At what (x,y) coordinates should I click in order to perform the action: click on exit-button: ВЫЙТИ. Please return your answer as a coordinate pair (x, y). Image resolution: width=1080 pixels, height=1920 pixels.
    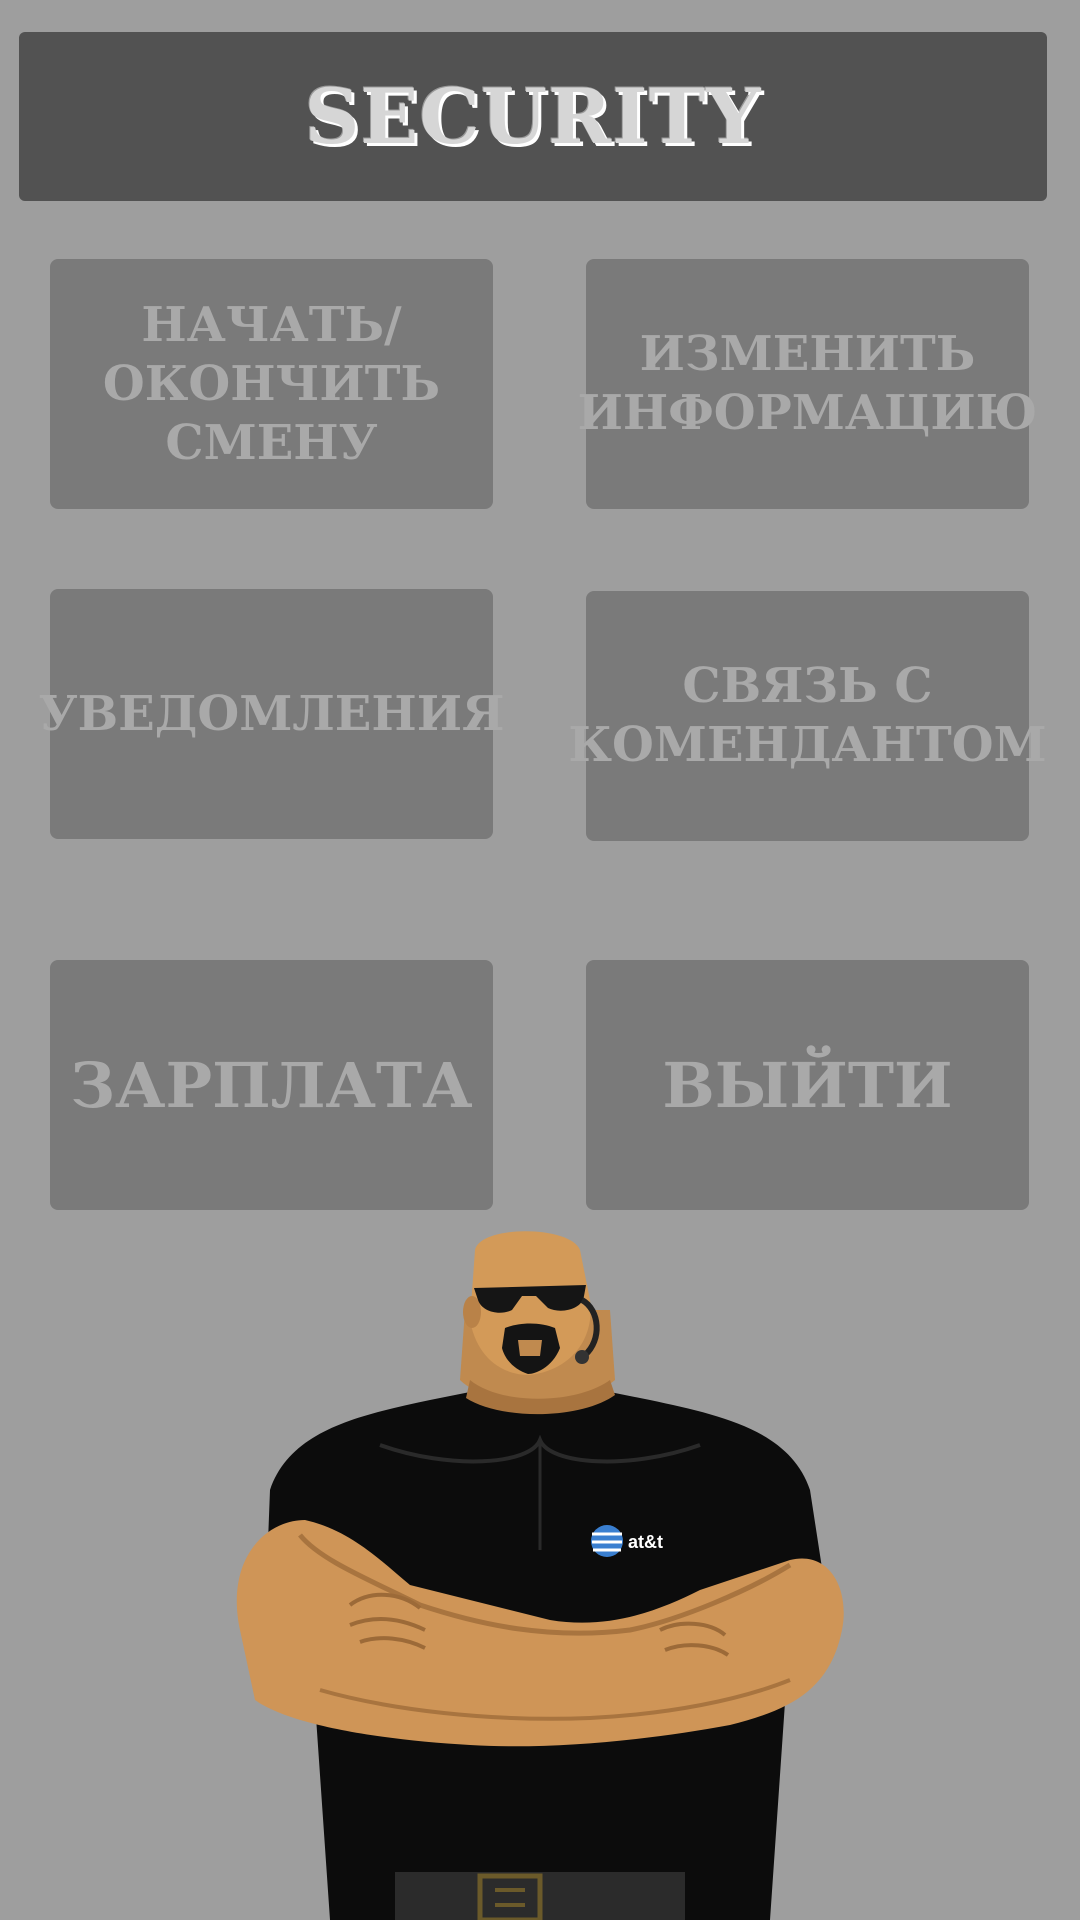
    Looking at the image, I should click on (807, 1085).